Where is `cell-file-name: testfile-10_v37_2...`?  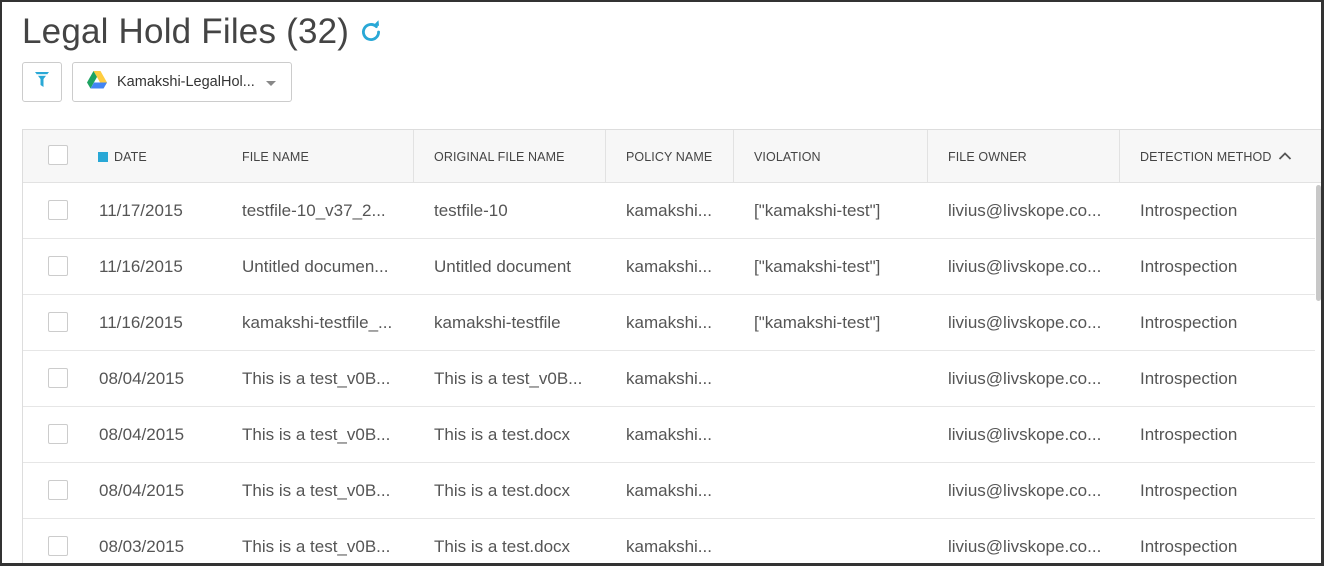
cell-file-name: testfile-10_v37_2... is located at coordinates (322, 211).